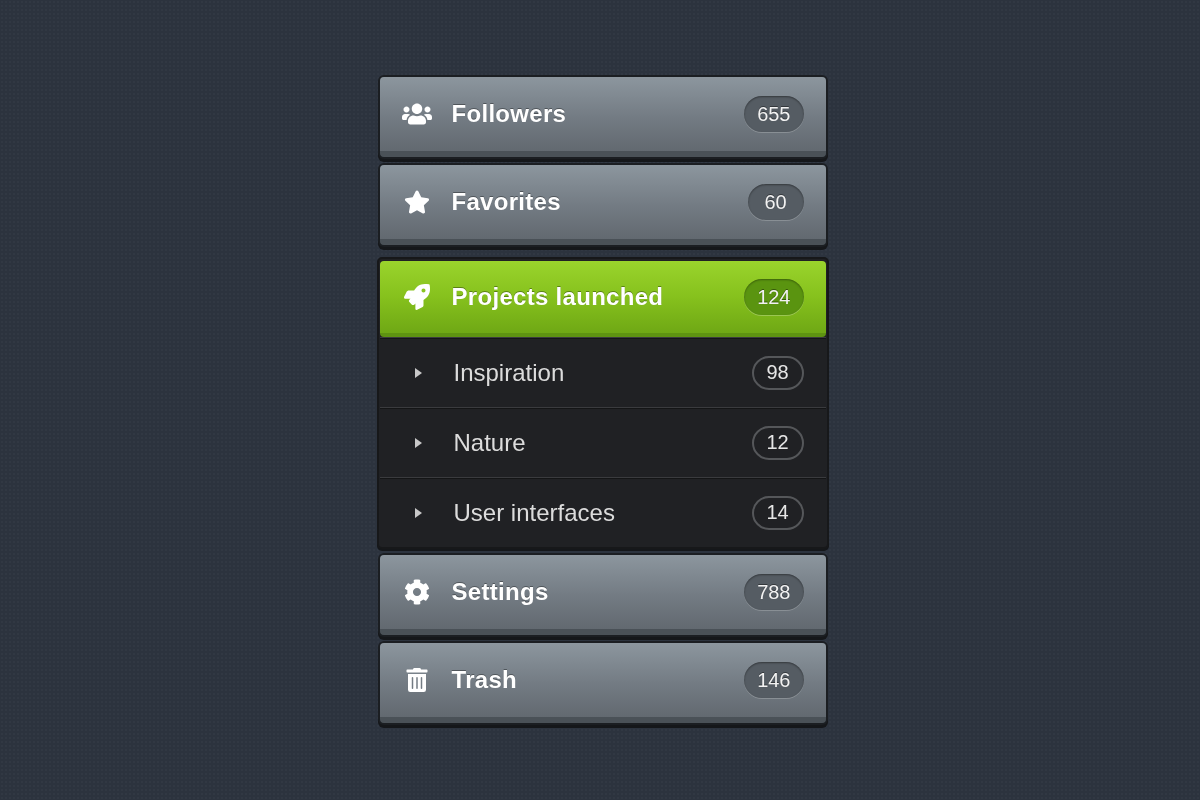  Describe the element at coordinates (416, 680) in the screenshot. I see `trash-icon` at that location.